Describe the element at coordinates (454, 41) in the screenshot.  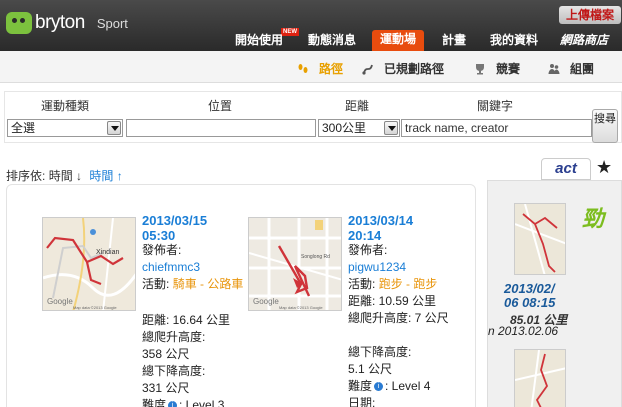
I see `nav-item-plan: 計畫` at that location.